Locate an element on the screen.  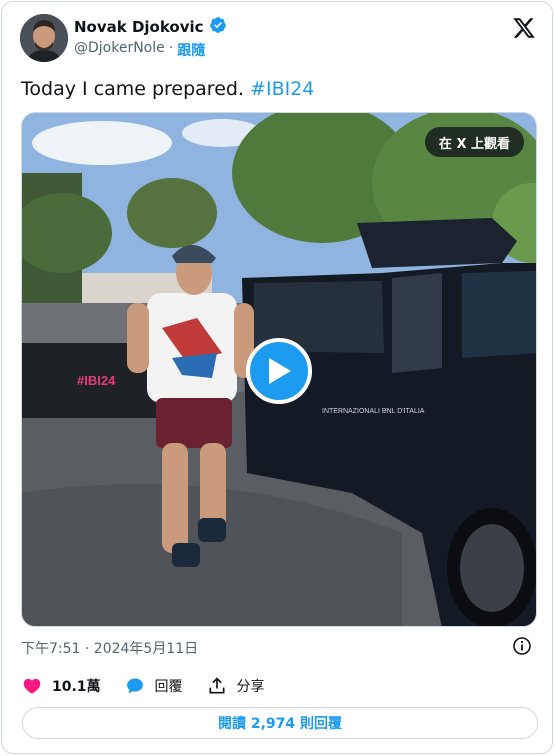
reply-label: 回覆 is located at coordinates (168, 687).